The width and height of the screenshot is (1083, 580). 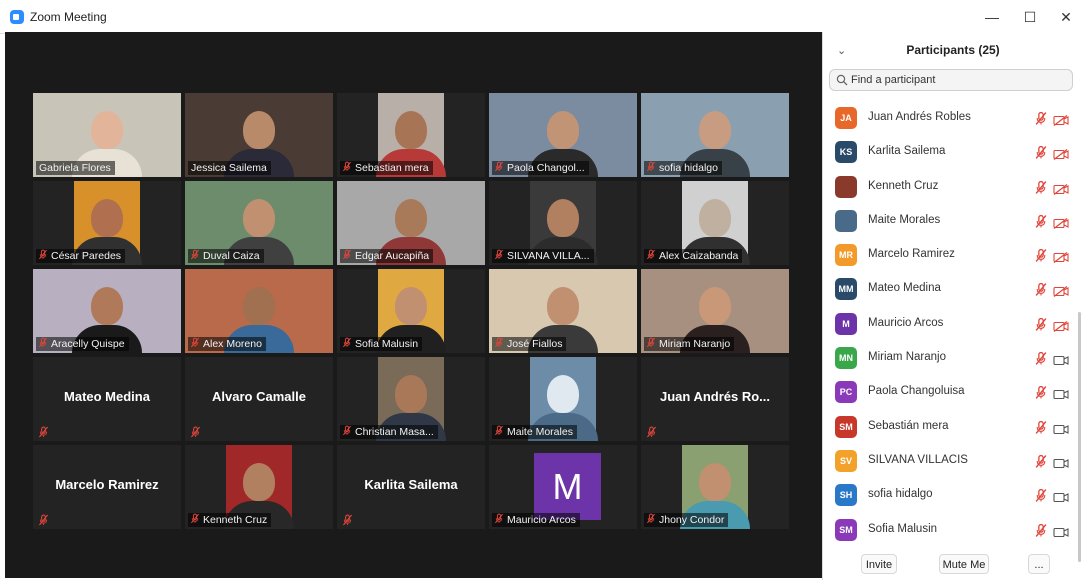 I want to click on video-tile: Sofia Malusin, so click(x=411, y=311).